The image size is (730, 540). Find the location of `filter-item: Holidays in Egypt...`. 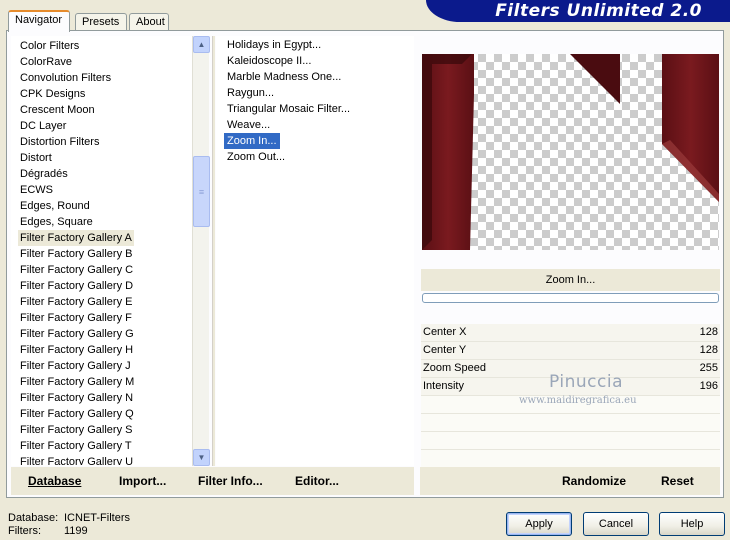

filter-item: Holidays in Egypt... is located at coordinates (274, 45).